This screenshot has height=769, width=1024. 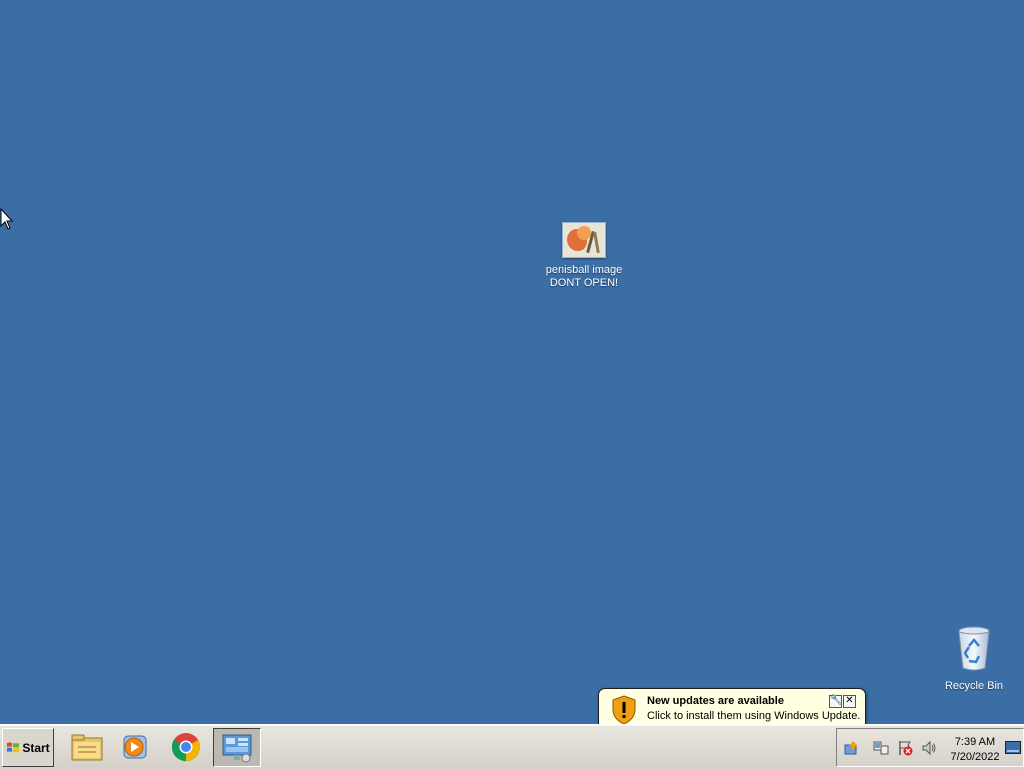 What do you see at coordinates (905, 748) in the screenshot?
I see `action-center-icon` at bounding box center [905, 748].